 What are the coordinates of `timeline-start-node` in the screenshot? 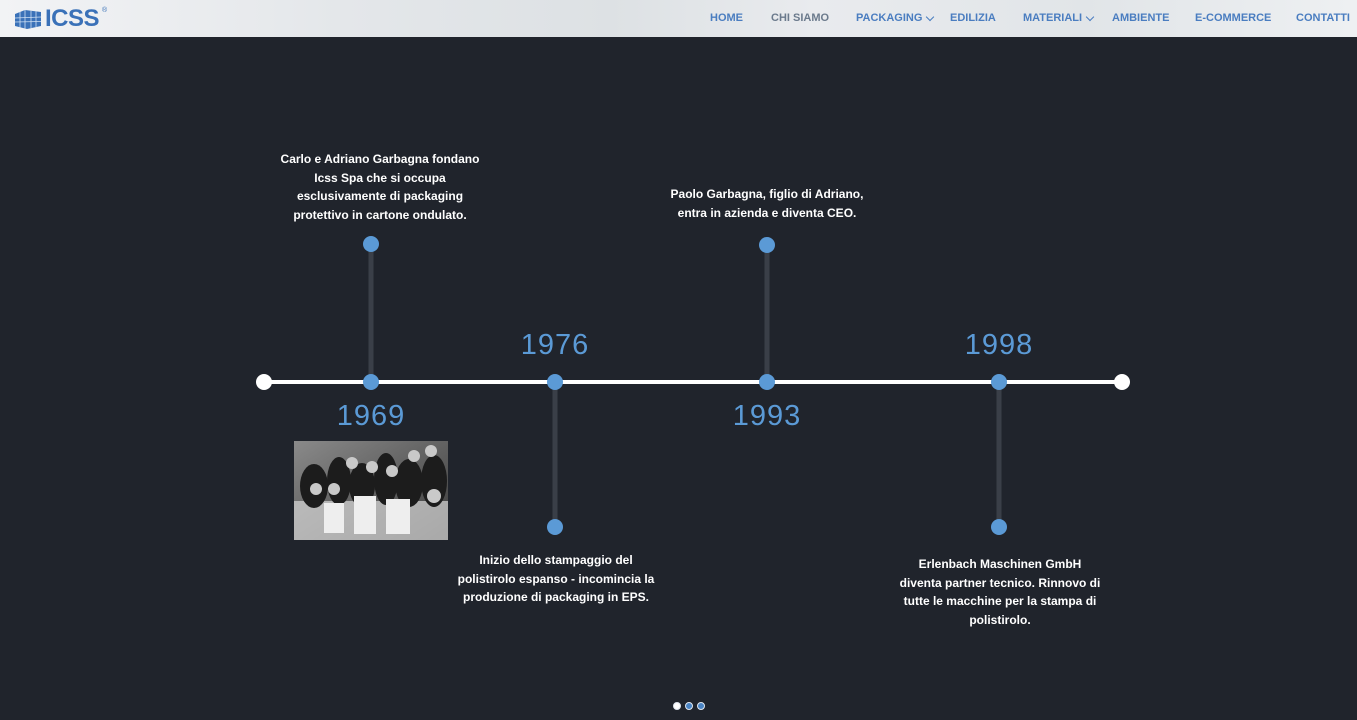 It's located at (264, 382).